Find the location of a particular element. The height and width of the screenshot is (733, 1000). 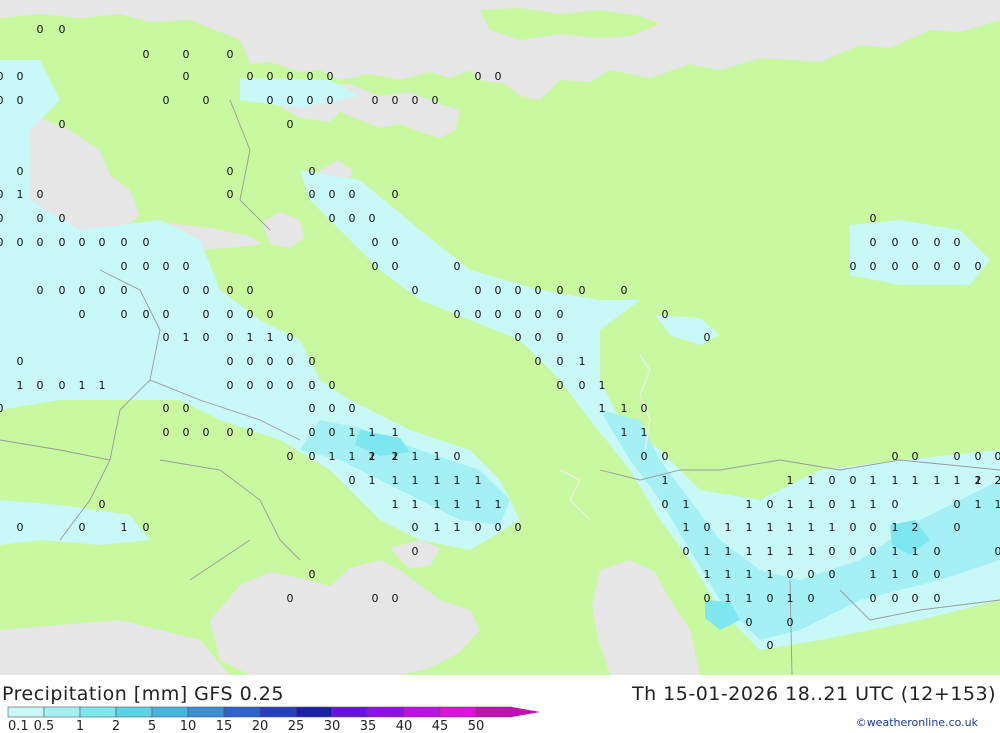

scale-arrow is located at coordinates (526, 712).